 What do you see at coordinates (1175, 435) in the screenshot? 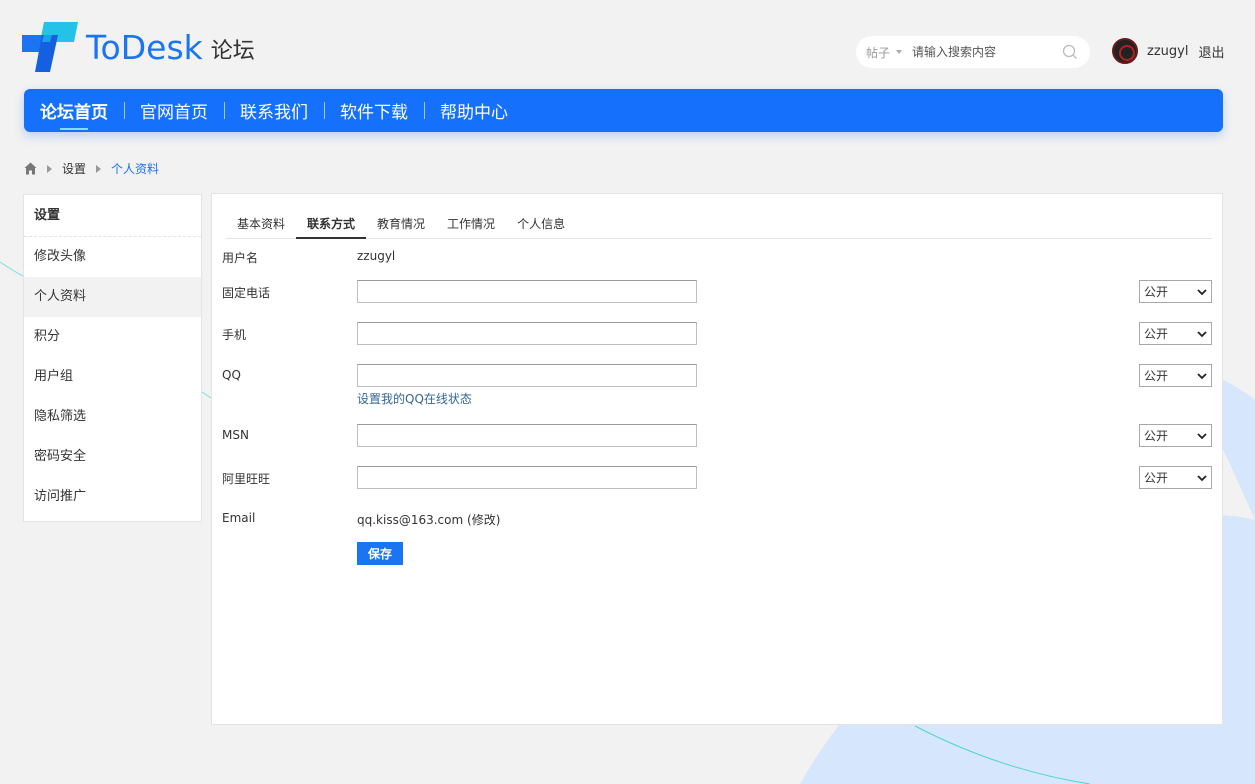
I see `msn-privacy-select: 公开` at bounding box center [1175, 435].